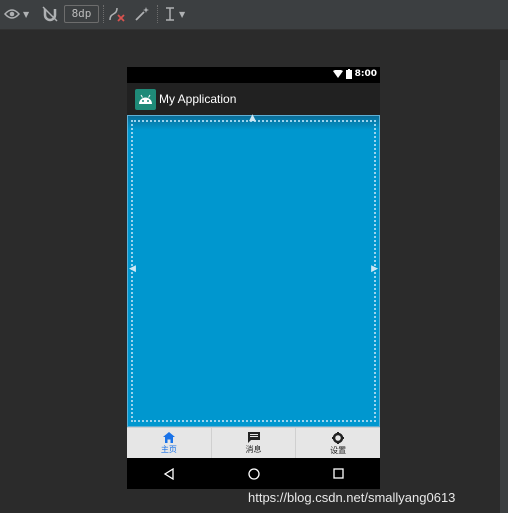  Describe the element at coordinates (170, 14) in the screenshot. I see `text-cursor-icon` at that location.